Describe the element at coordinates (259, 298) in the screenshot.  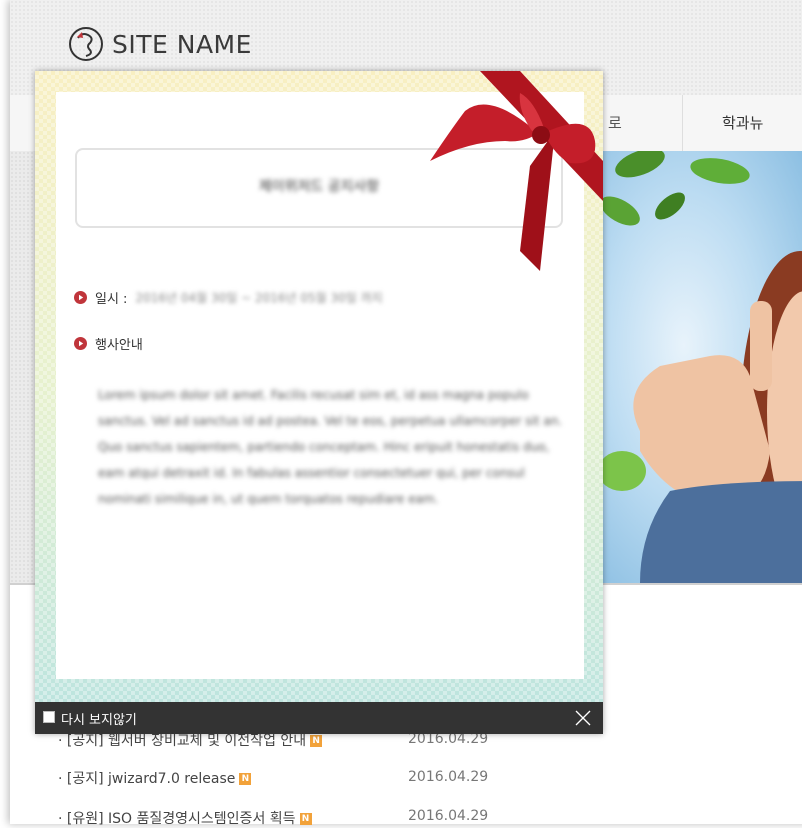
I see `date-value: 2016년 04월 30일 ~ 2016년 05월 30일 까지` at that location.